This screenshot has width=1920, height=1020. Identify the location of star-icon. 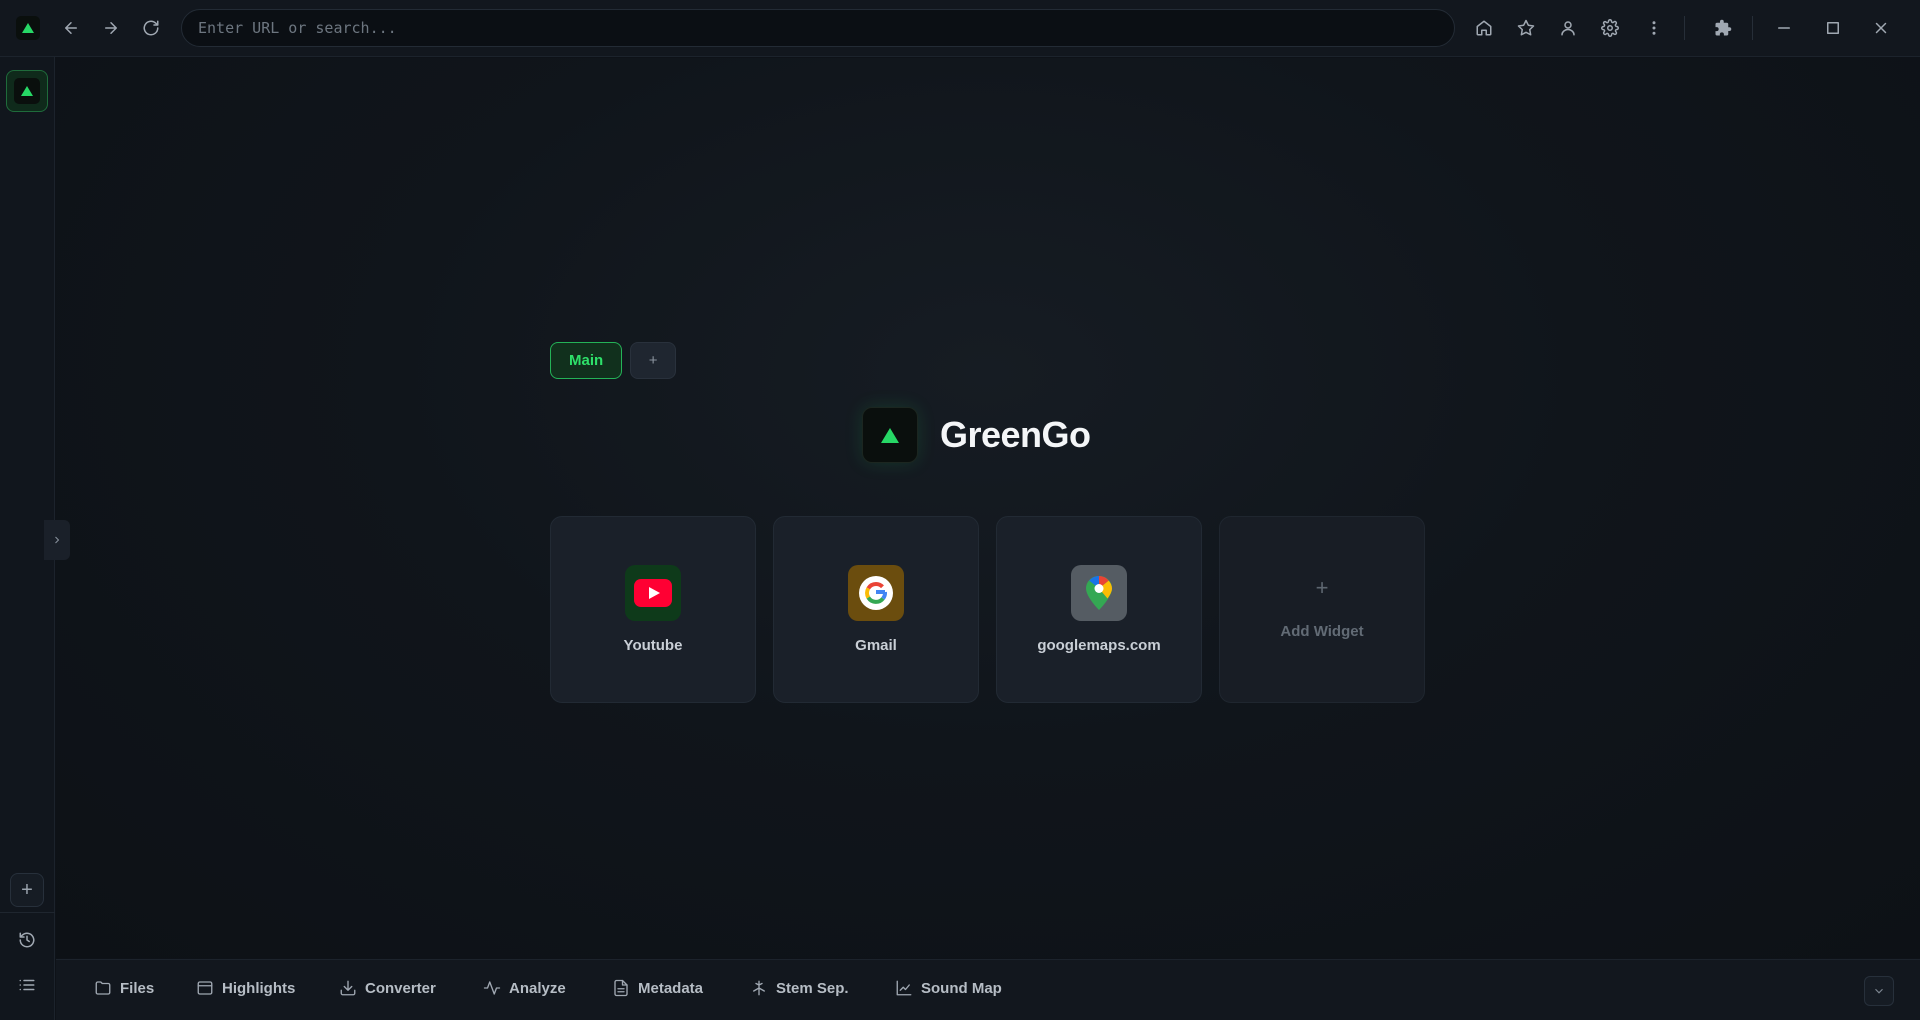
(1526, 27).